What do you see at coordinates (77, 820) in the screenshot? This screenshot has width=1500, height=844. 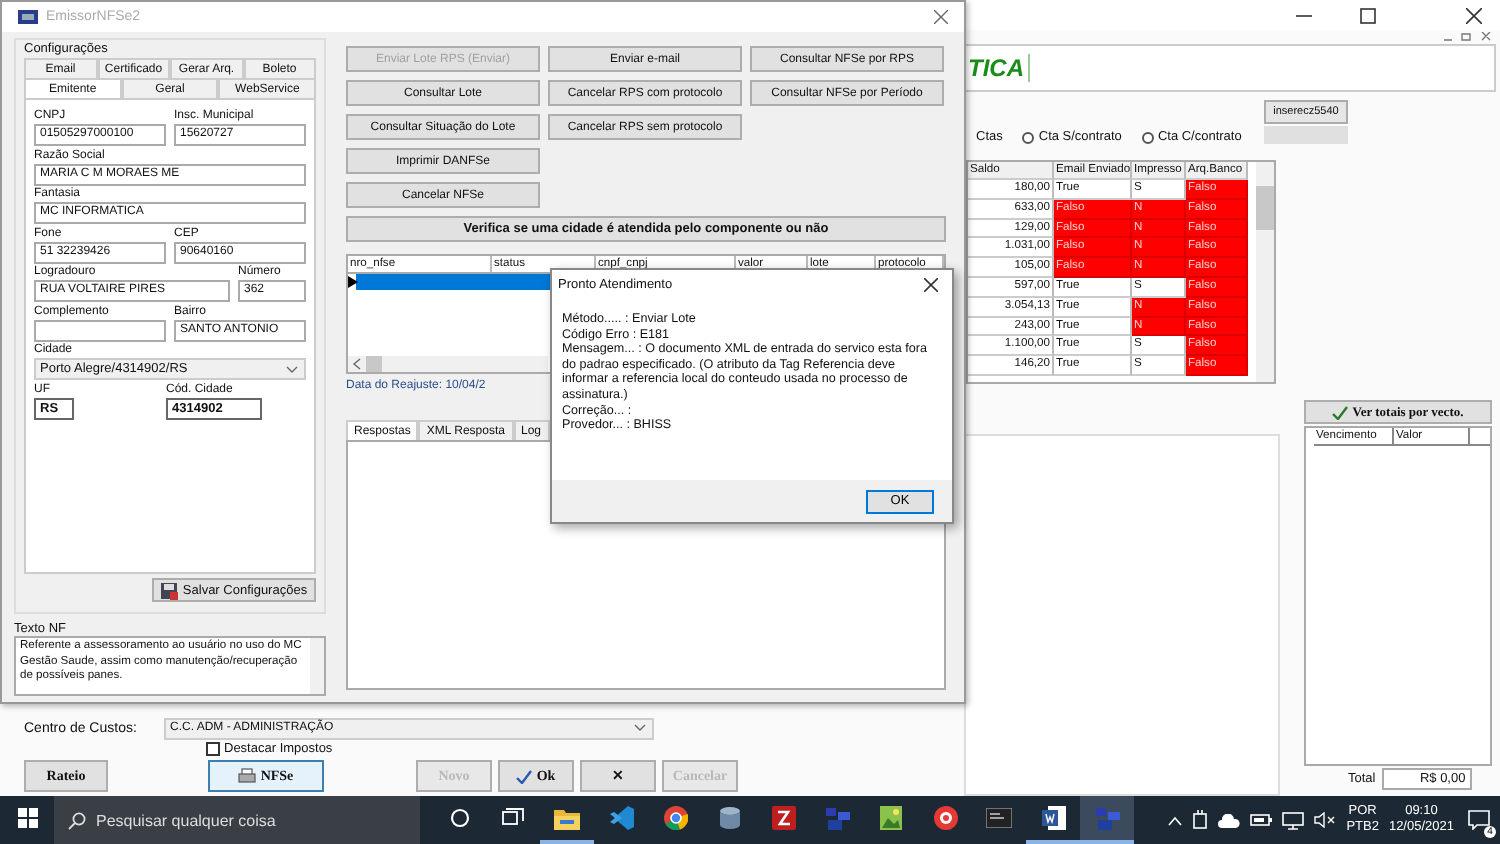 I see `search-icon` at bounding box center [77, 820].